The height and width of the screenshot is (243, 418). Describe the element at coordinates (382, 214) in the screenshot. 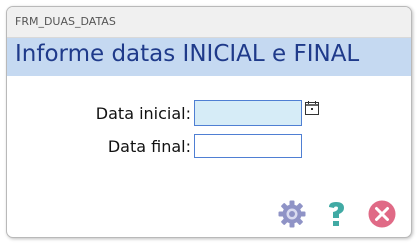

I see `close-icon` at that location.